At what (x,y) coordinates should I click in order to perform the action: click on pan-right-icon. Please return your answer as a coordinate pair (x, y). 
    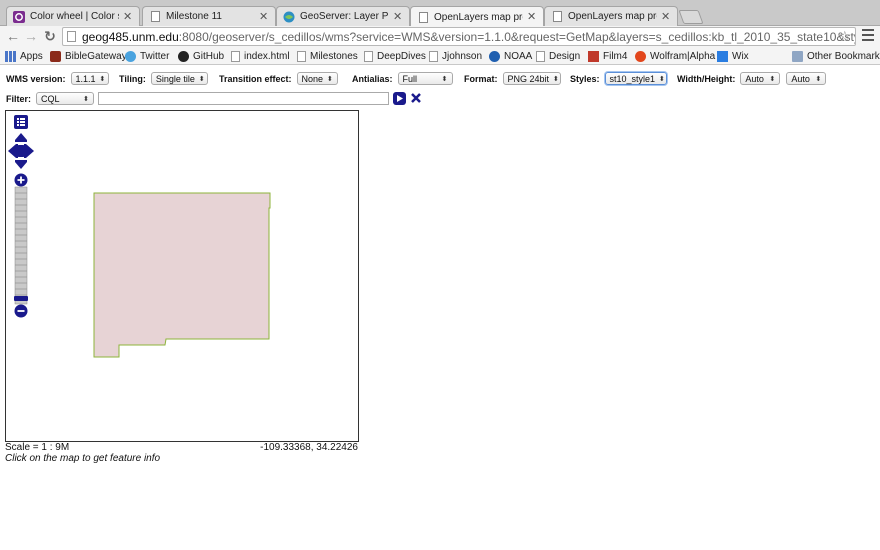
    Looking at the image, I should click on (29, 151).